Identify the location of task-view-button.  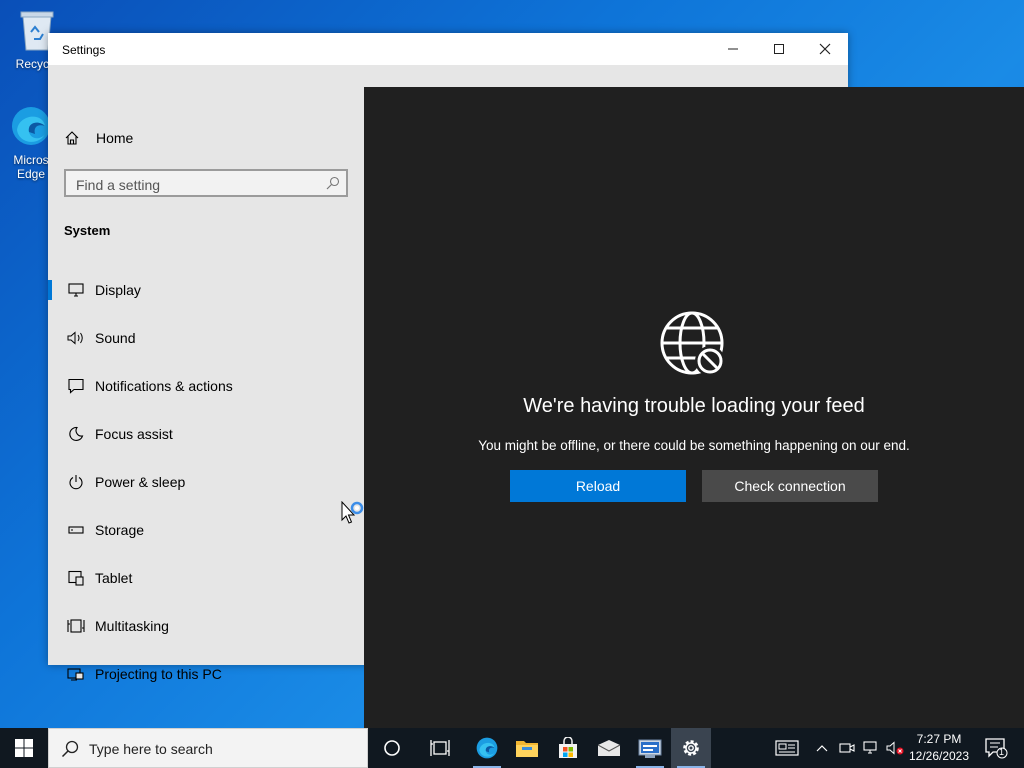
(440, 748).